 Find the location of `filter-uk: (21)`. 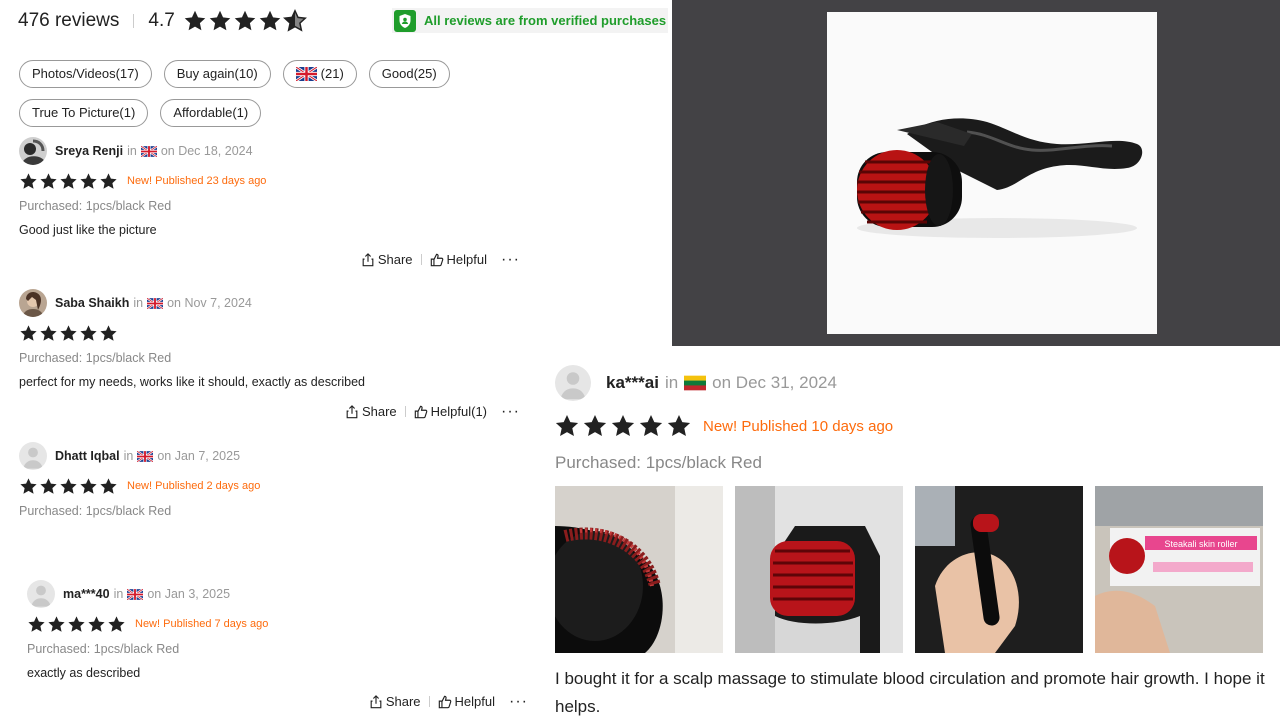

filter-uk: (21) is located at coordinates (319, 74).